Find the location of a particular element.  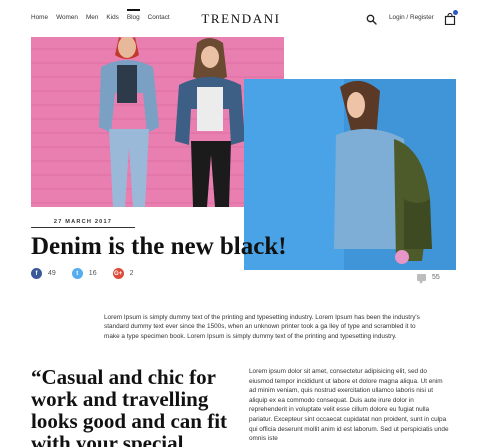

google-plus-share-count: 2 is located at coordinates (131, 273).